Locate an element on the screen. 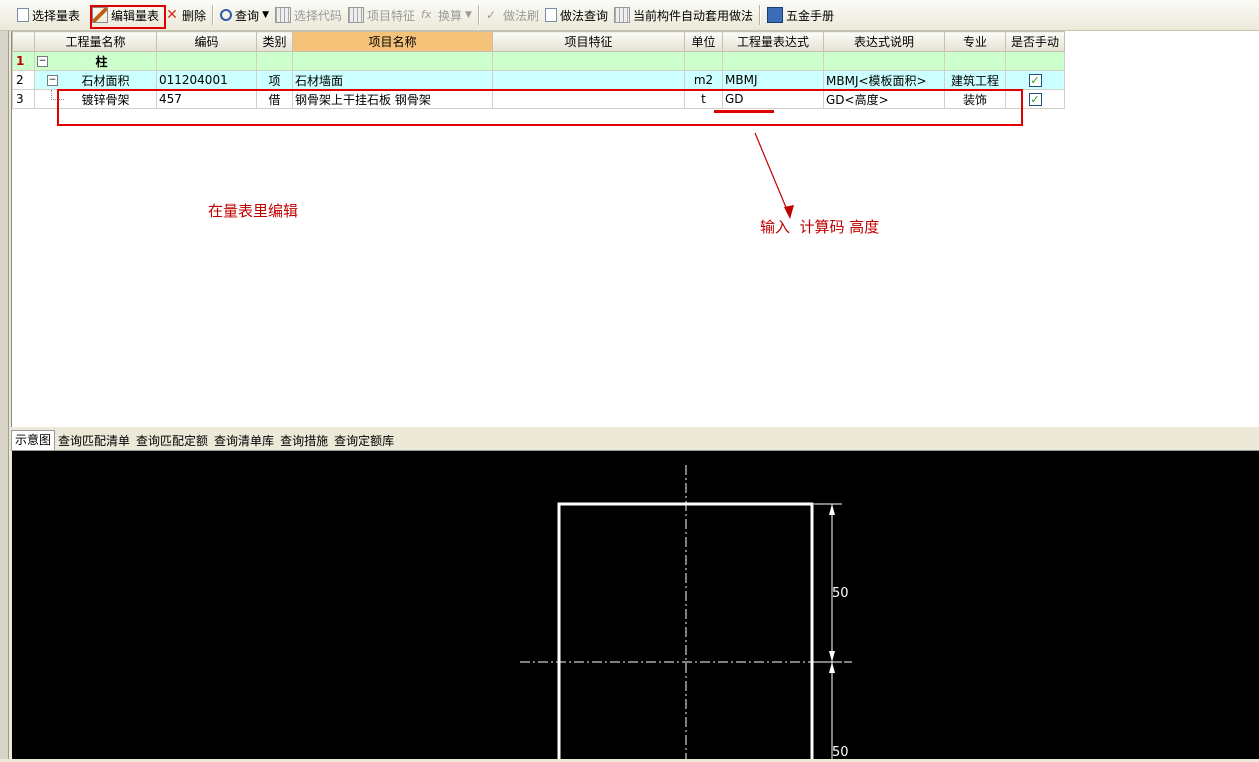 The height and width of the screenshot is (762, 1259). header-major: 专业 is located at coordinates (975, 41).